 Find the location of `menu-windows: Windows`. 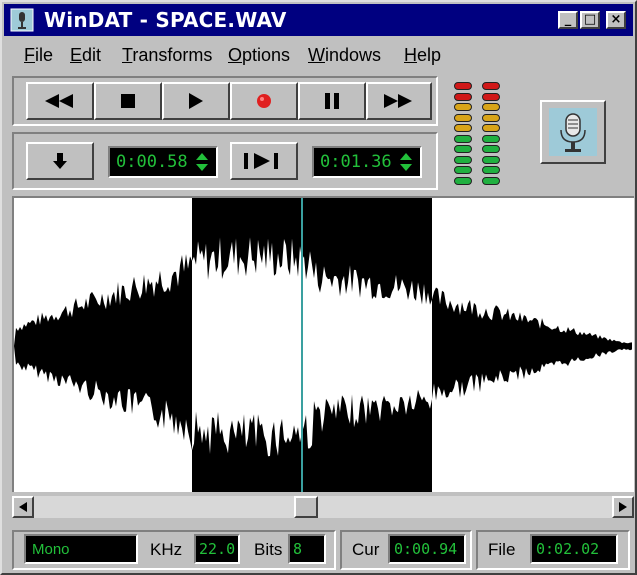

menu-windows: Windows is located at coordinates (344, 55).